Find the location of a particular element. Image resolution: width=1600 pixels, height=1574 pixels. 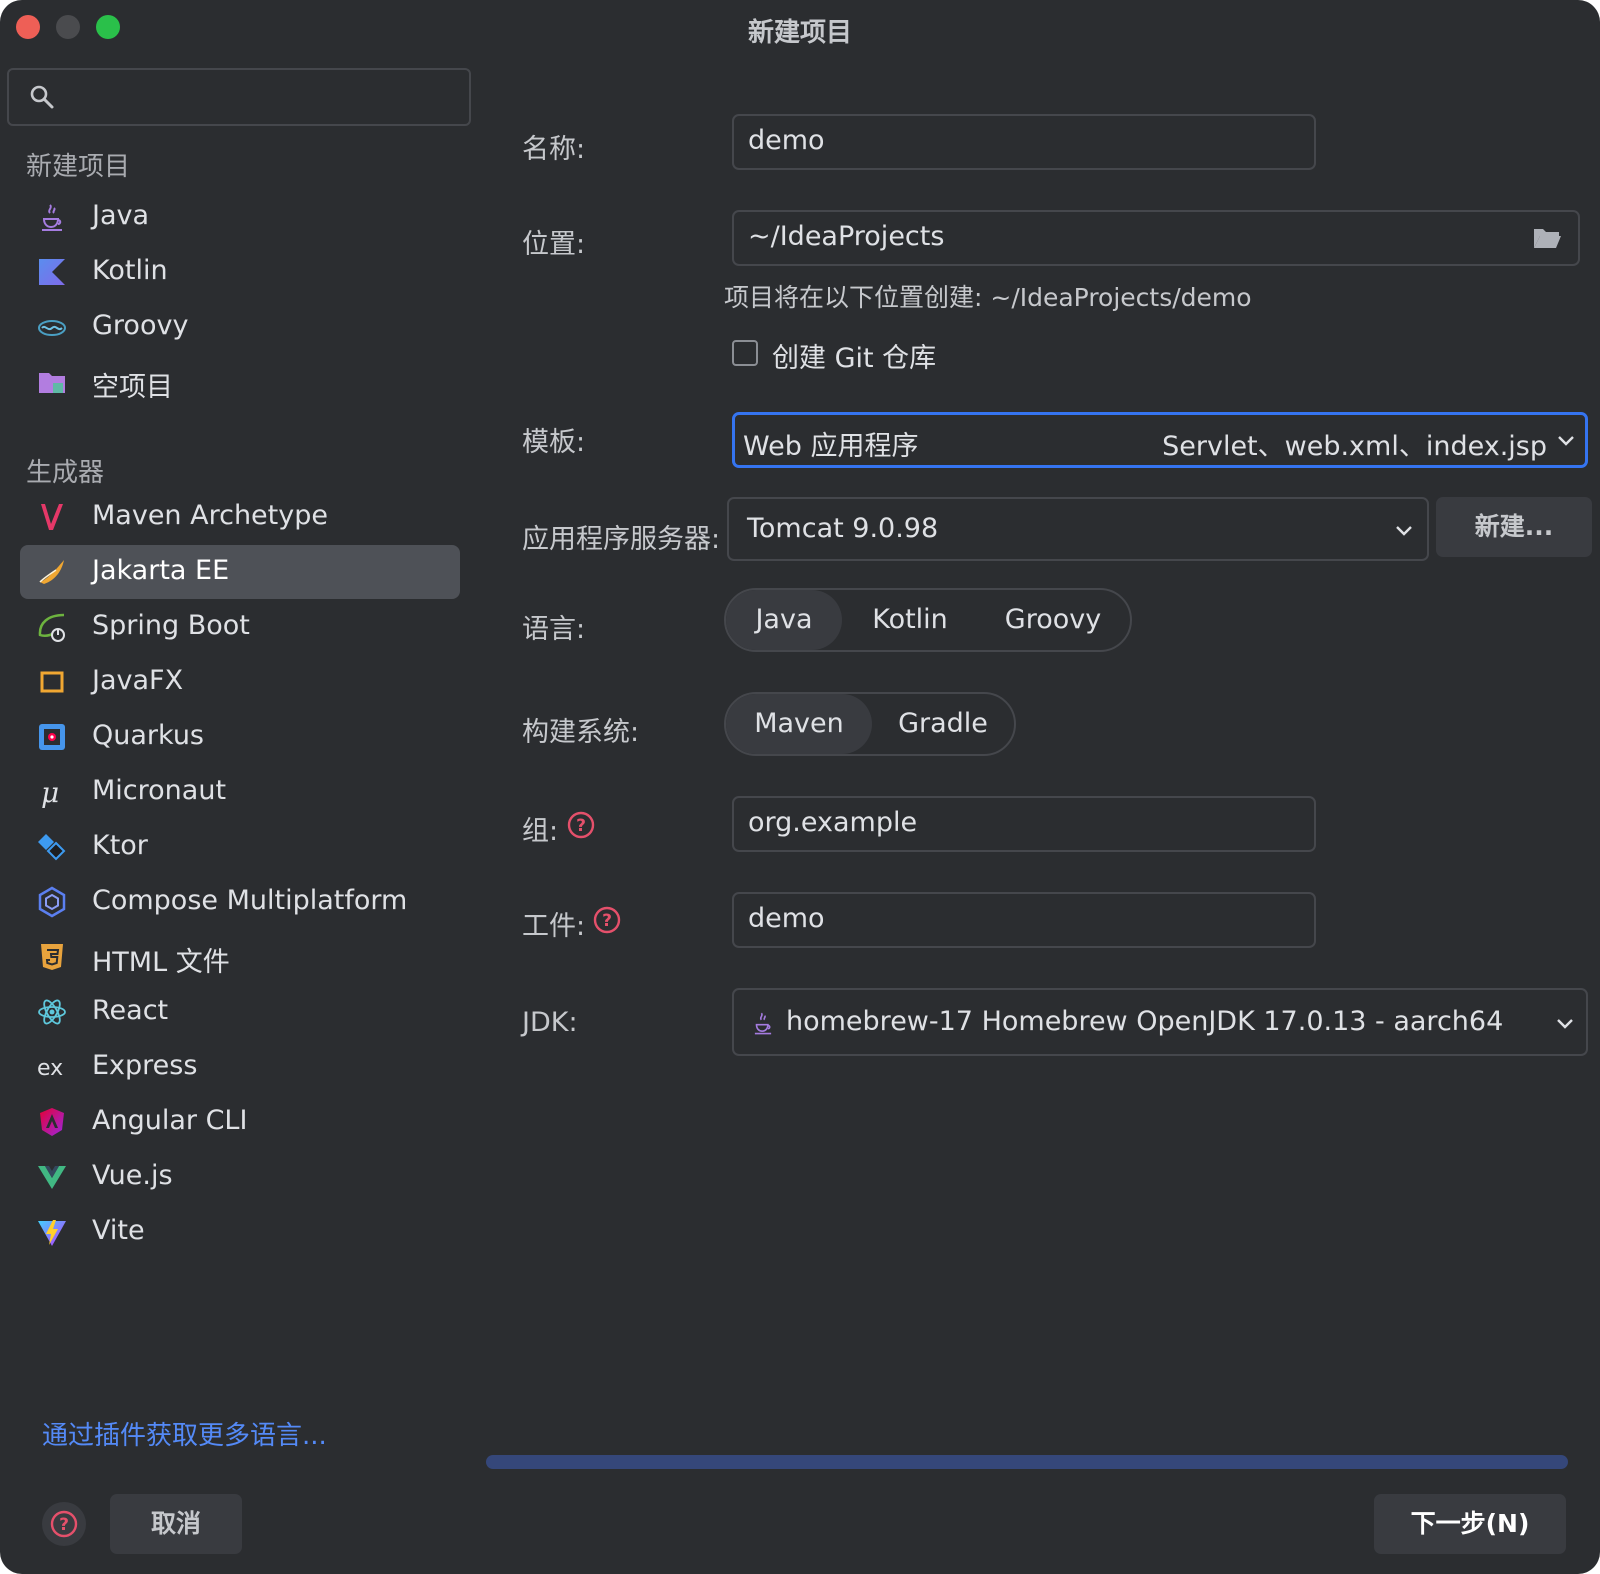

sidebar-item-jakarta-ee: Jakarta EE is located at coordinates (240, 572).